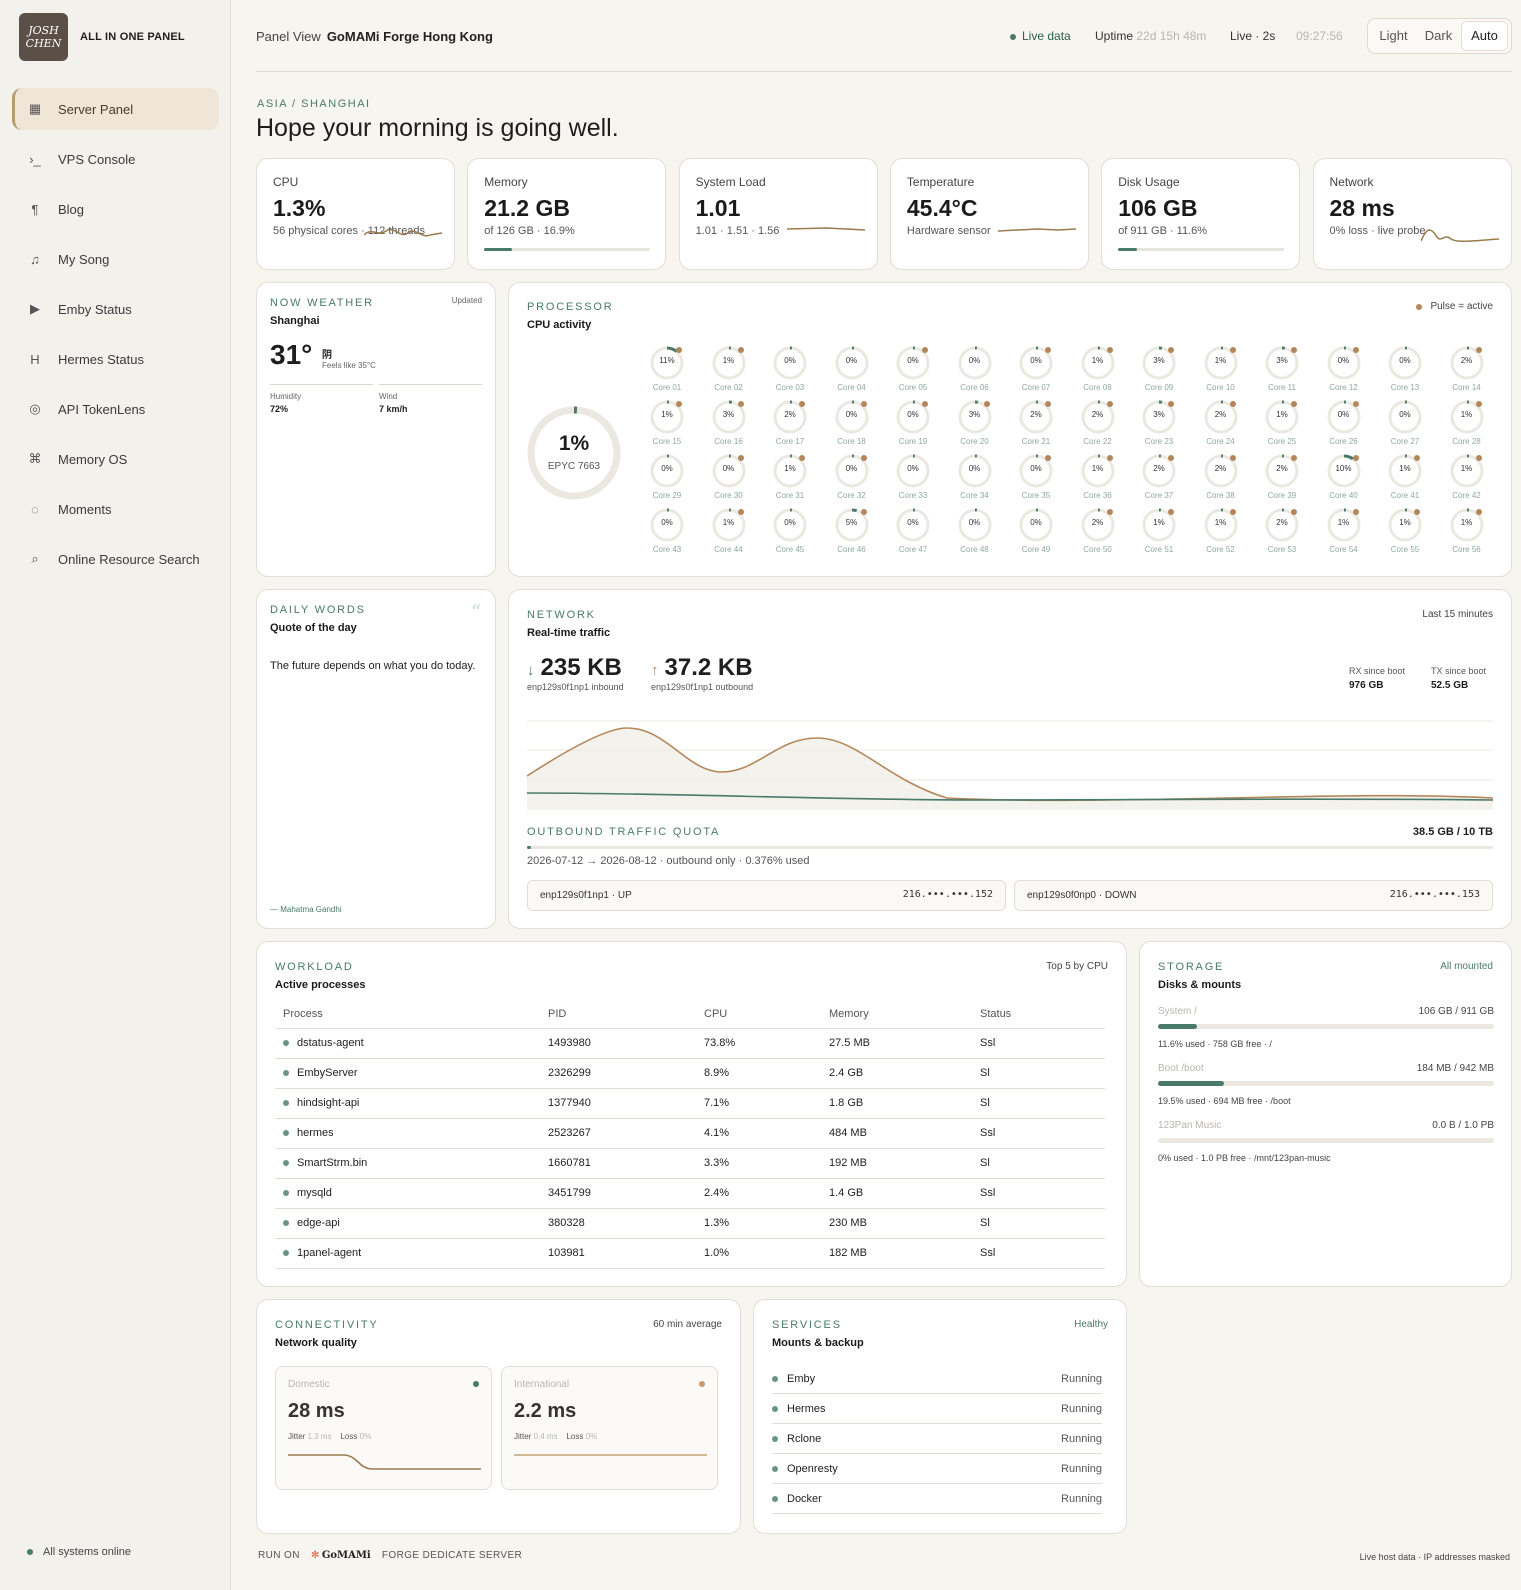 The image size is (1521, 1590). What do you see at coordinates (896, 1043) in the screenshot?
I see `table-cell: 27.5 MB` at bounding box center [896, 1043].